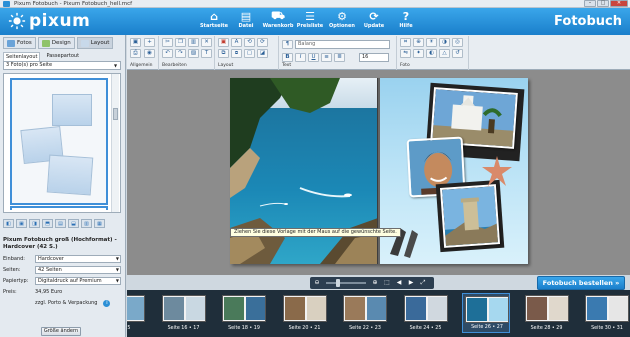 The image size is (630, 337). Describe the element at coordinates (317, 283) in the screenshot. I see `zoom-out-icon: ⊖` at that location.